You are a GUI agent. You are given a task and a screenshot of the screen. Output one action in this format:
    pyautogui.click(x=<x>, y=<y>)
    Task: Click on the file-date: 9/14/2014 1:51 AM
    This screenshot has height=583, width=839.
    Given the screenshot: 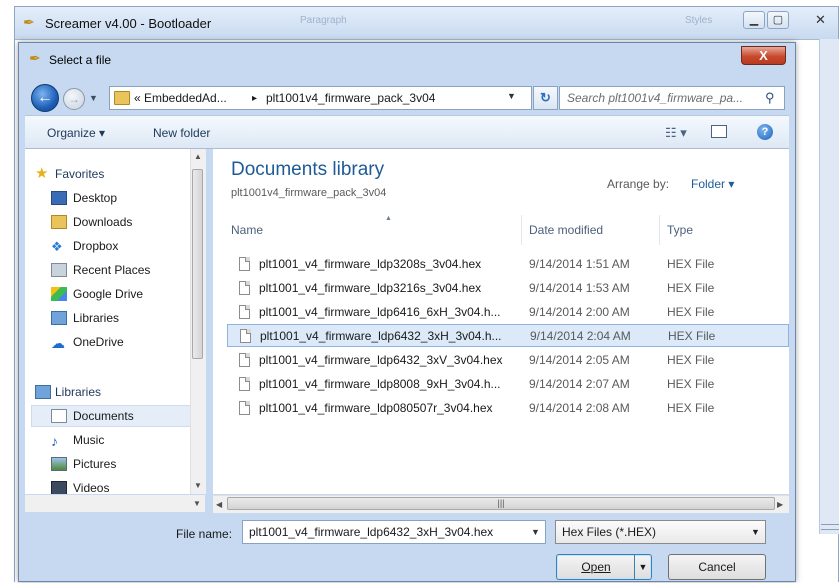 What is the action you would take?
    pyautogui.click(x=579, y=264)
    